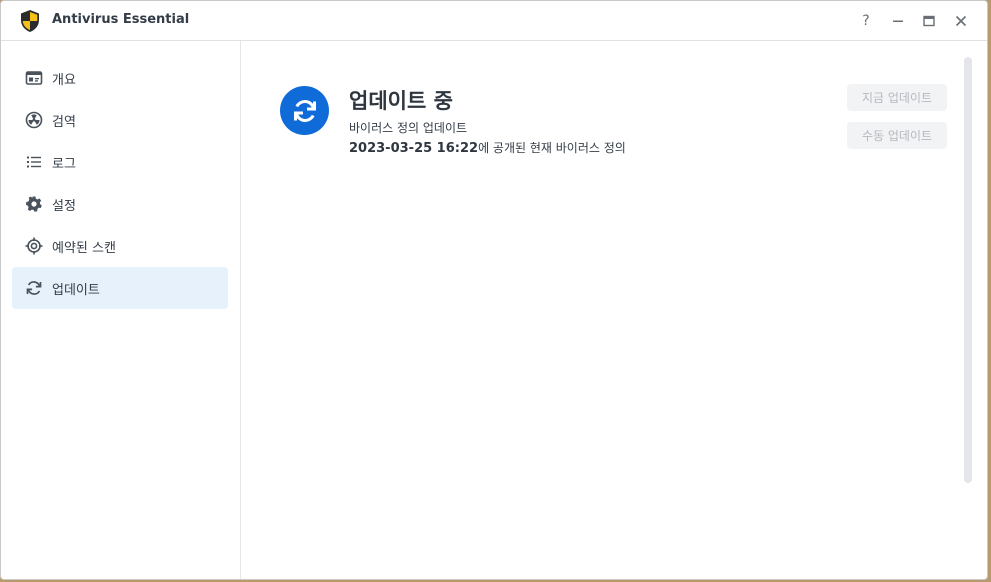 Image resolution: width=991 pixels, height=582 pixels. What do you see at coordinates (120, 246) in the screenshot?
I see `sidebar-item-scheduled-scan: 예약된 스캔` at bounding box center [120, 246].